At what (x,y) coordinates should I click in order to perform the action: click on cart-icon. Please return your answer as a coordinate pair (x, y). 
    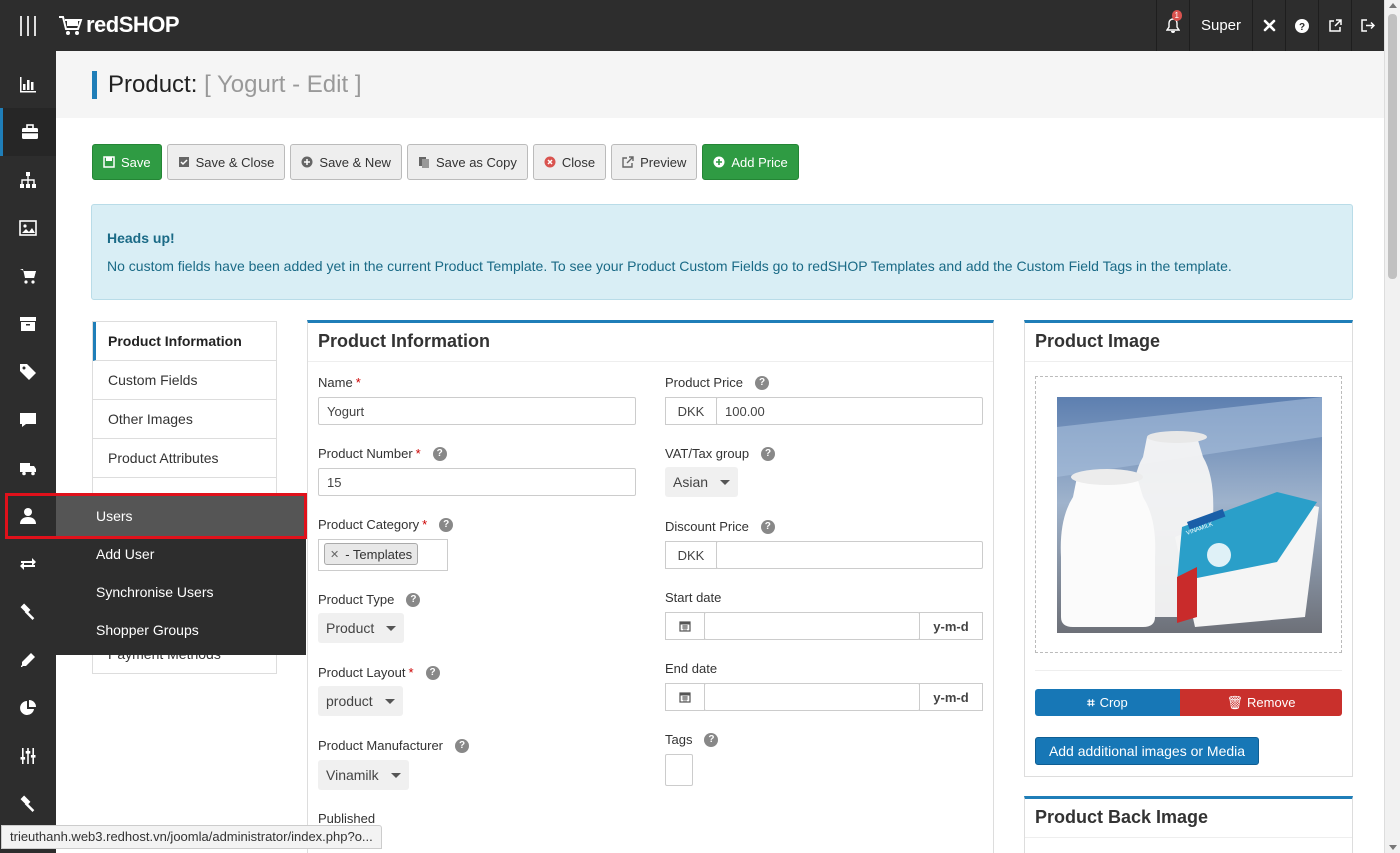
    Looking at the image, I should click on (28, 276).